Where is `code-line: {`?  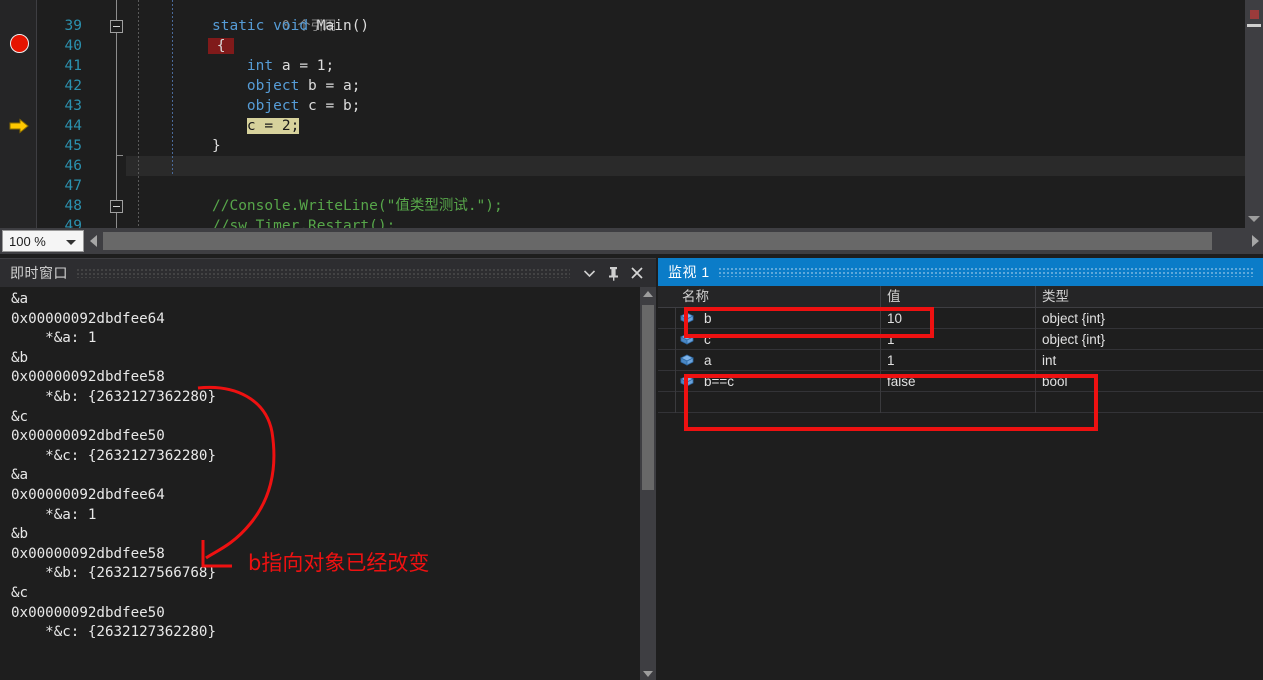 code-line: { is located at coordinates (221, 46).